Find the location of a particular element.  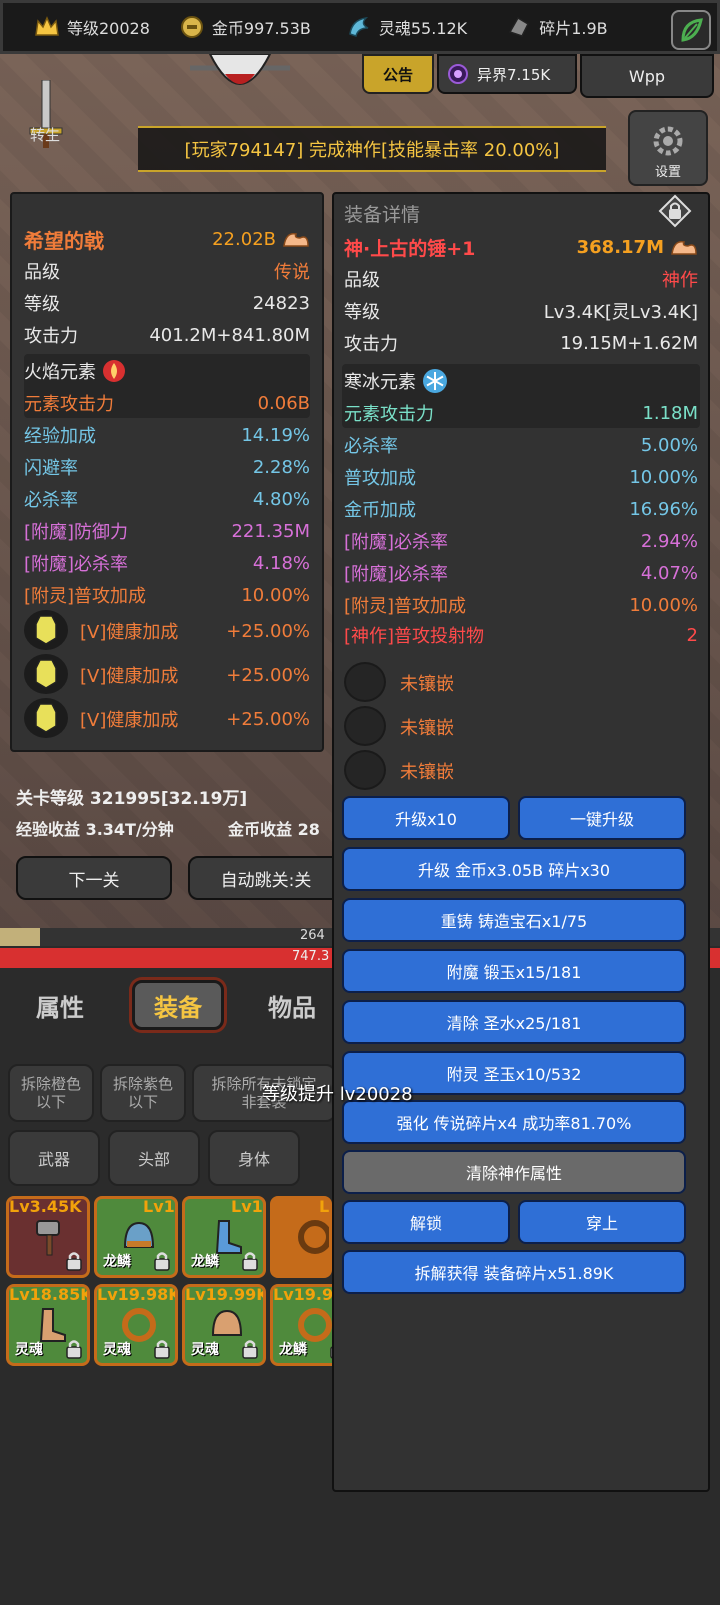

dismantle-button: 拆解获得 装备碎片x51.89K is located at coordinates (514, 1272).